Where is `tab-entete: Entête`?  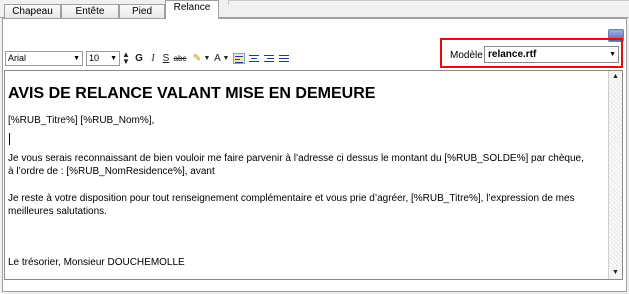
tab-entete: Entête is located at coordinates (90, 11).